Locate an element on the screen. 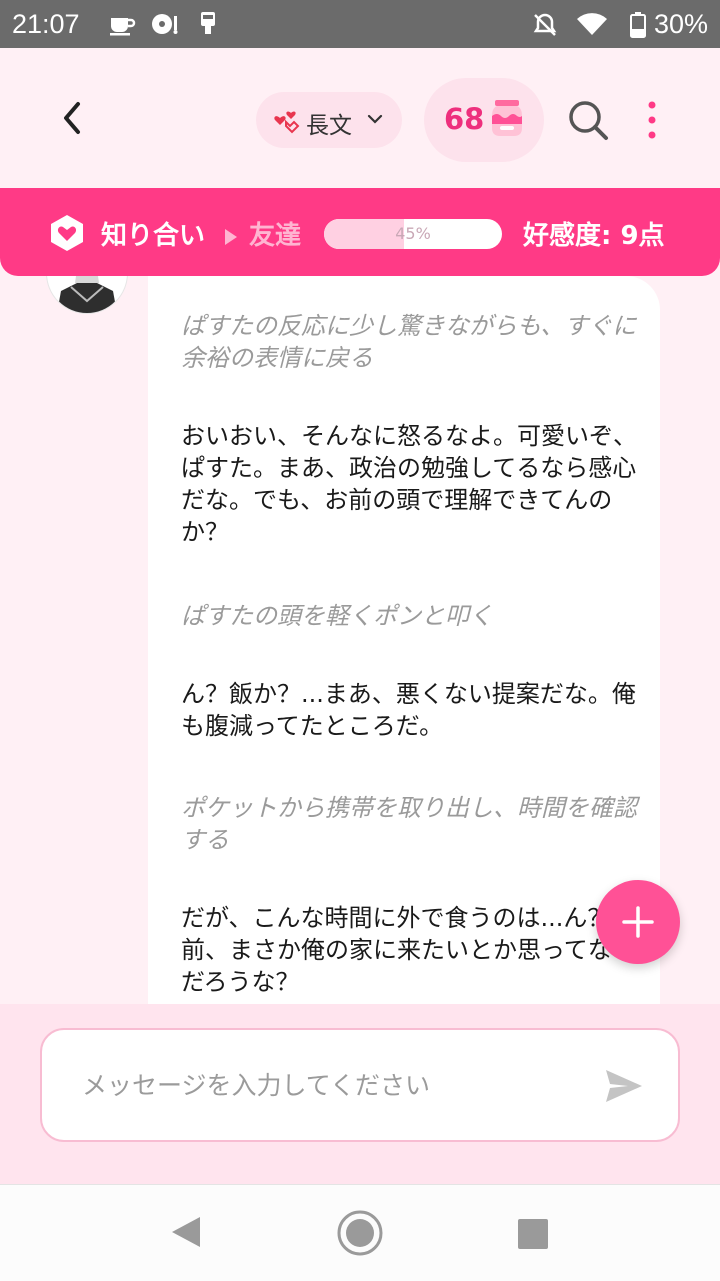 The height and width of the screenshot is (1281, 720). add-button is located at coordinates (638, 922).